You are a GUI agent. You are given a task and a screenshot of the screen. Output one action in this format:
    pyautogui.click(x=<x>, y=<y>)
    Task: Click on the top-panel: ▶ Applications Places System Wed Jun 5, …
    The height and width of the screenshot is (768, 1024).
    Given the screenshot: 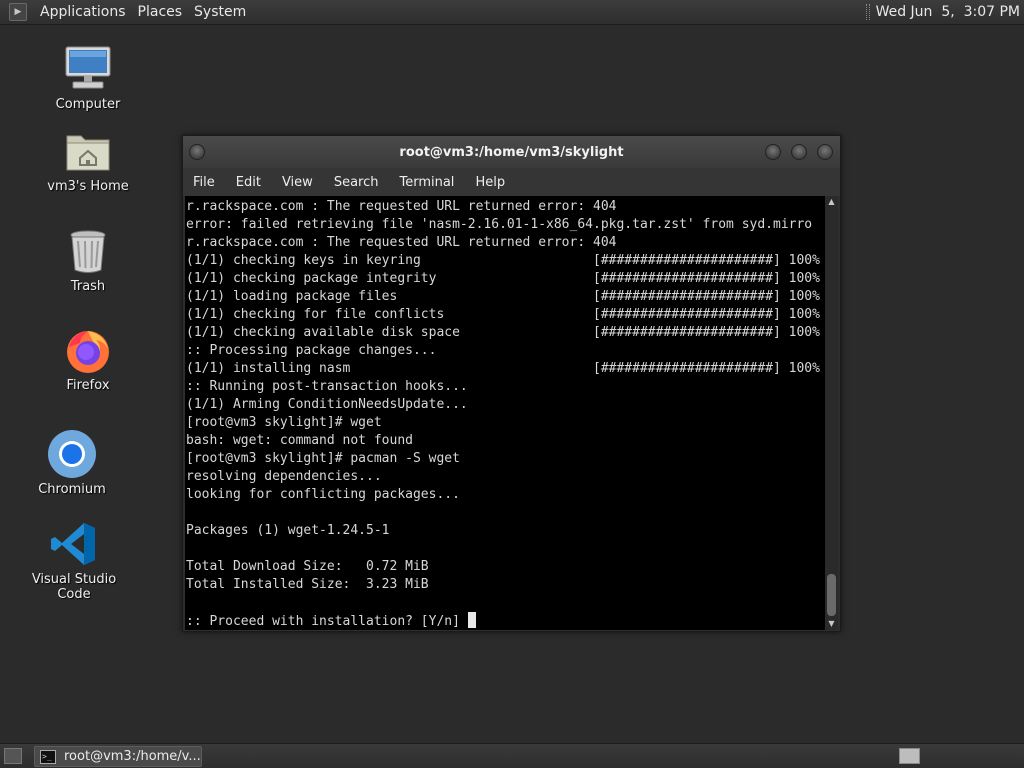 What is the action you would take?
    pyautogui.click(x=512, y=12)
    